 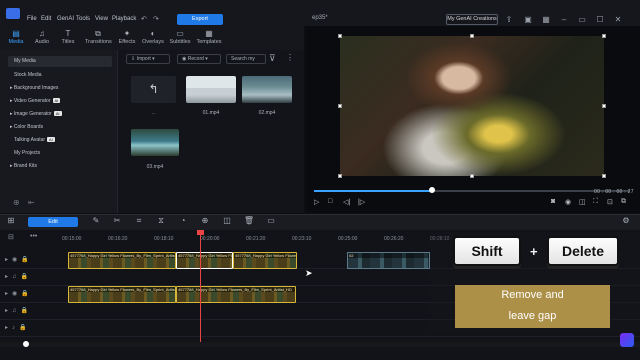 I want to click on export-button: Export, so click(x=200, y=19).